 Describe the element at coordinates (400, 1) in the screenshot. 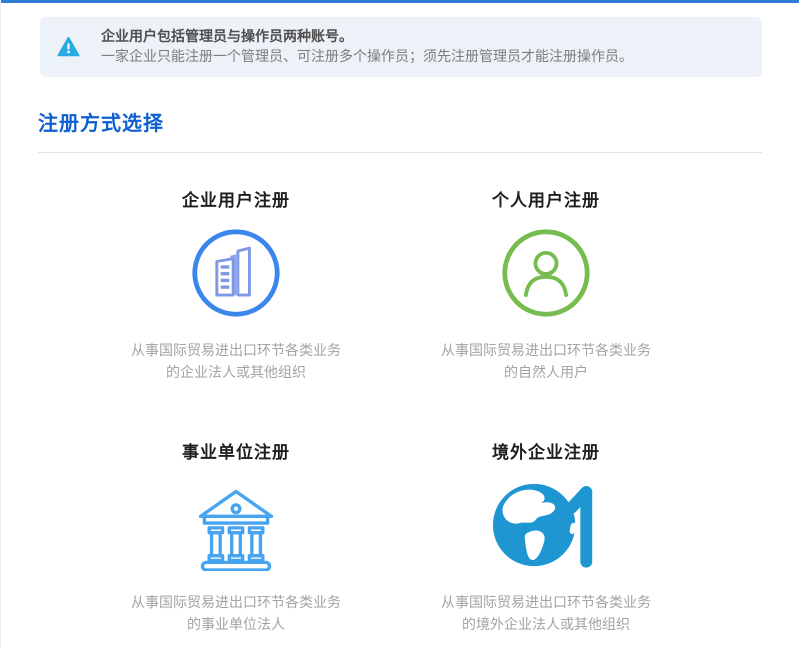

I see `top-accent-bar` at that location.